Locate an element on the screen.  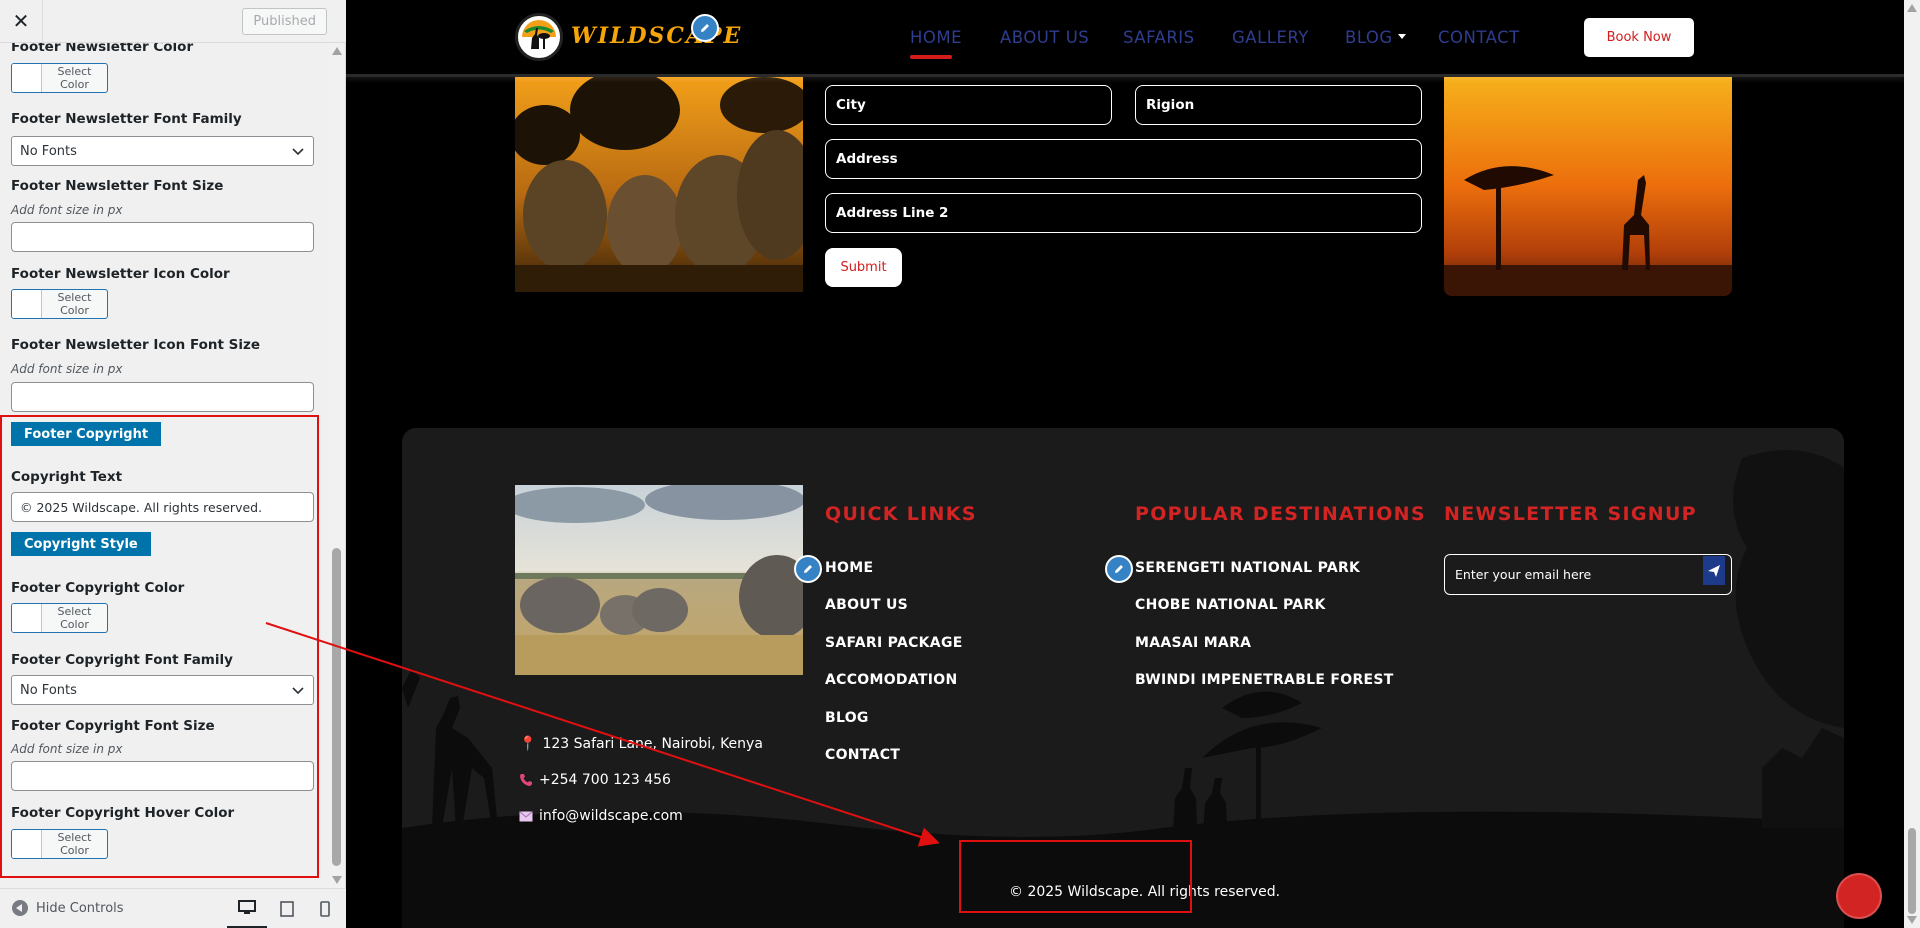
close-icon: ✕ is located at coordinates (21, 22).